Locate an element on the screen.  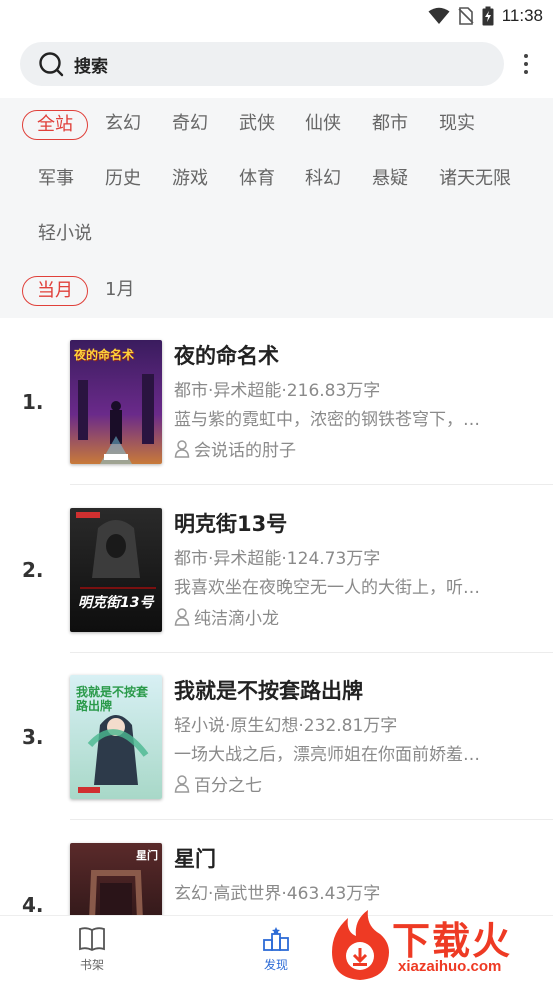
author-name: 会说话的肘子 is located at coordinates (245, 451).